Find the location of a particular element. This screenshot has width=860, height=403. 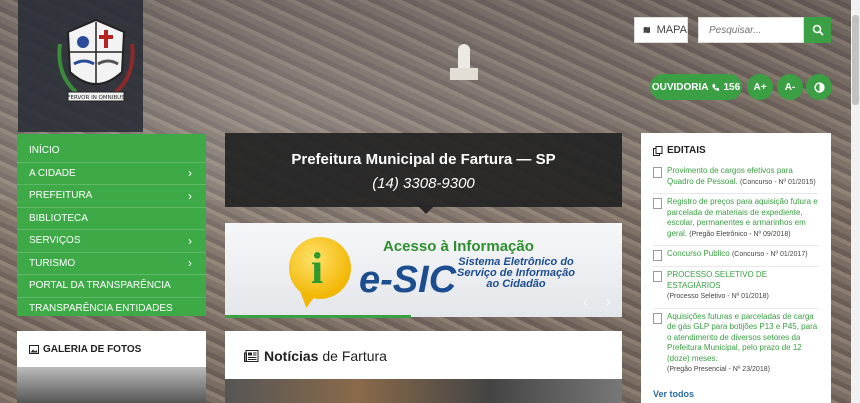

edital-link: Concurso Publico is located at coordinates (698, 253).